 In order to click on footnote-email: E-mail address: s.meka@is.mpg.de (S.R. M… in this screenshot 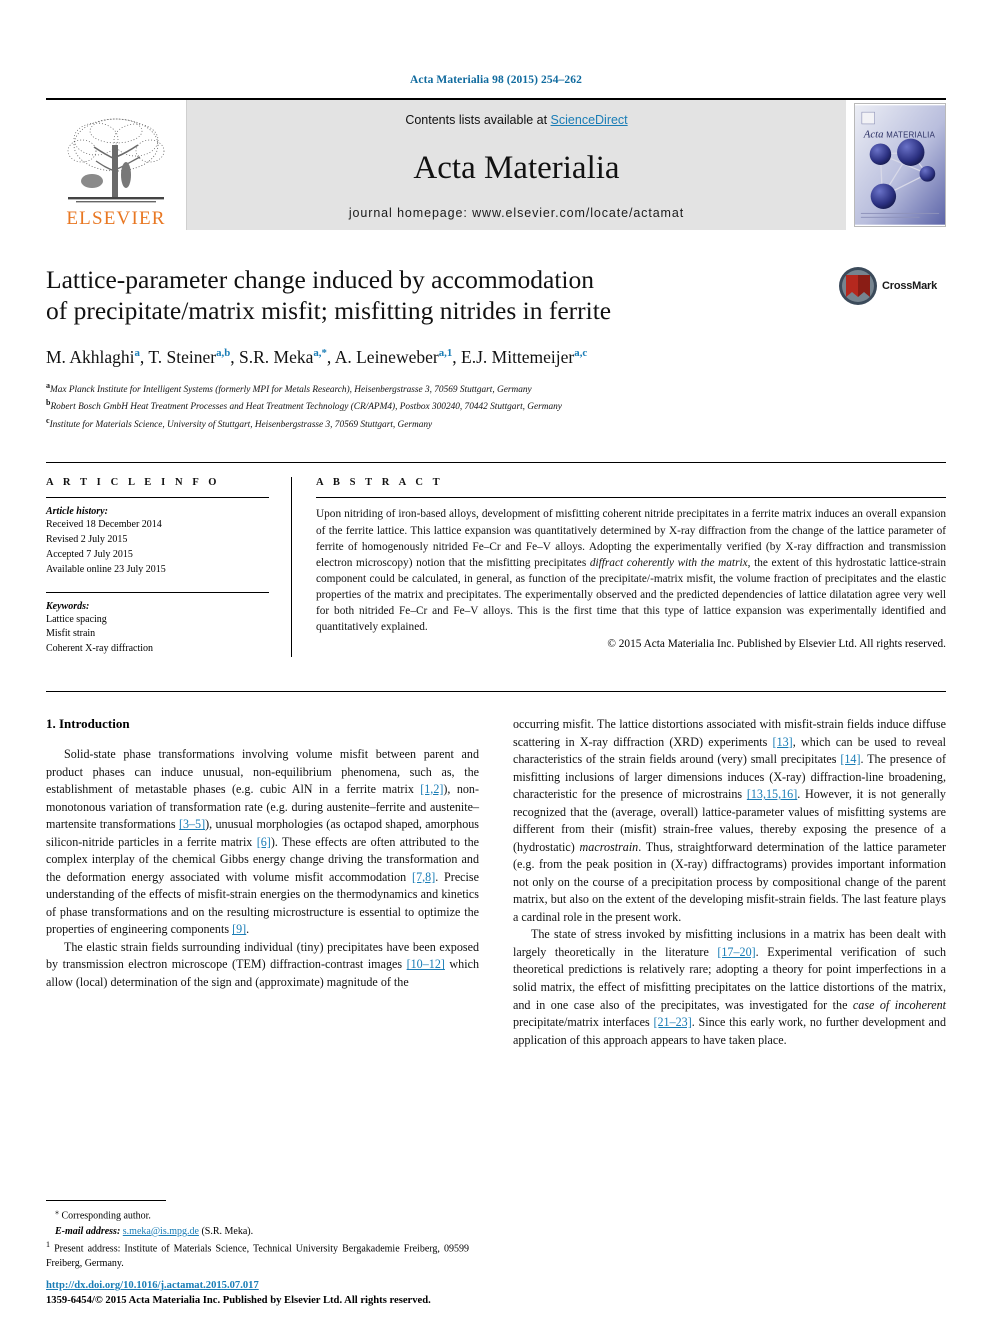, I will do `click(257, 1231)`.